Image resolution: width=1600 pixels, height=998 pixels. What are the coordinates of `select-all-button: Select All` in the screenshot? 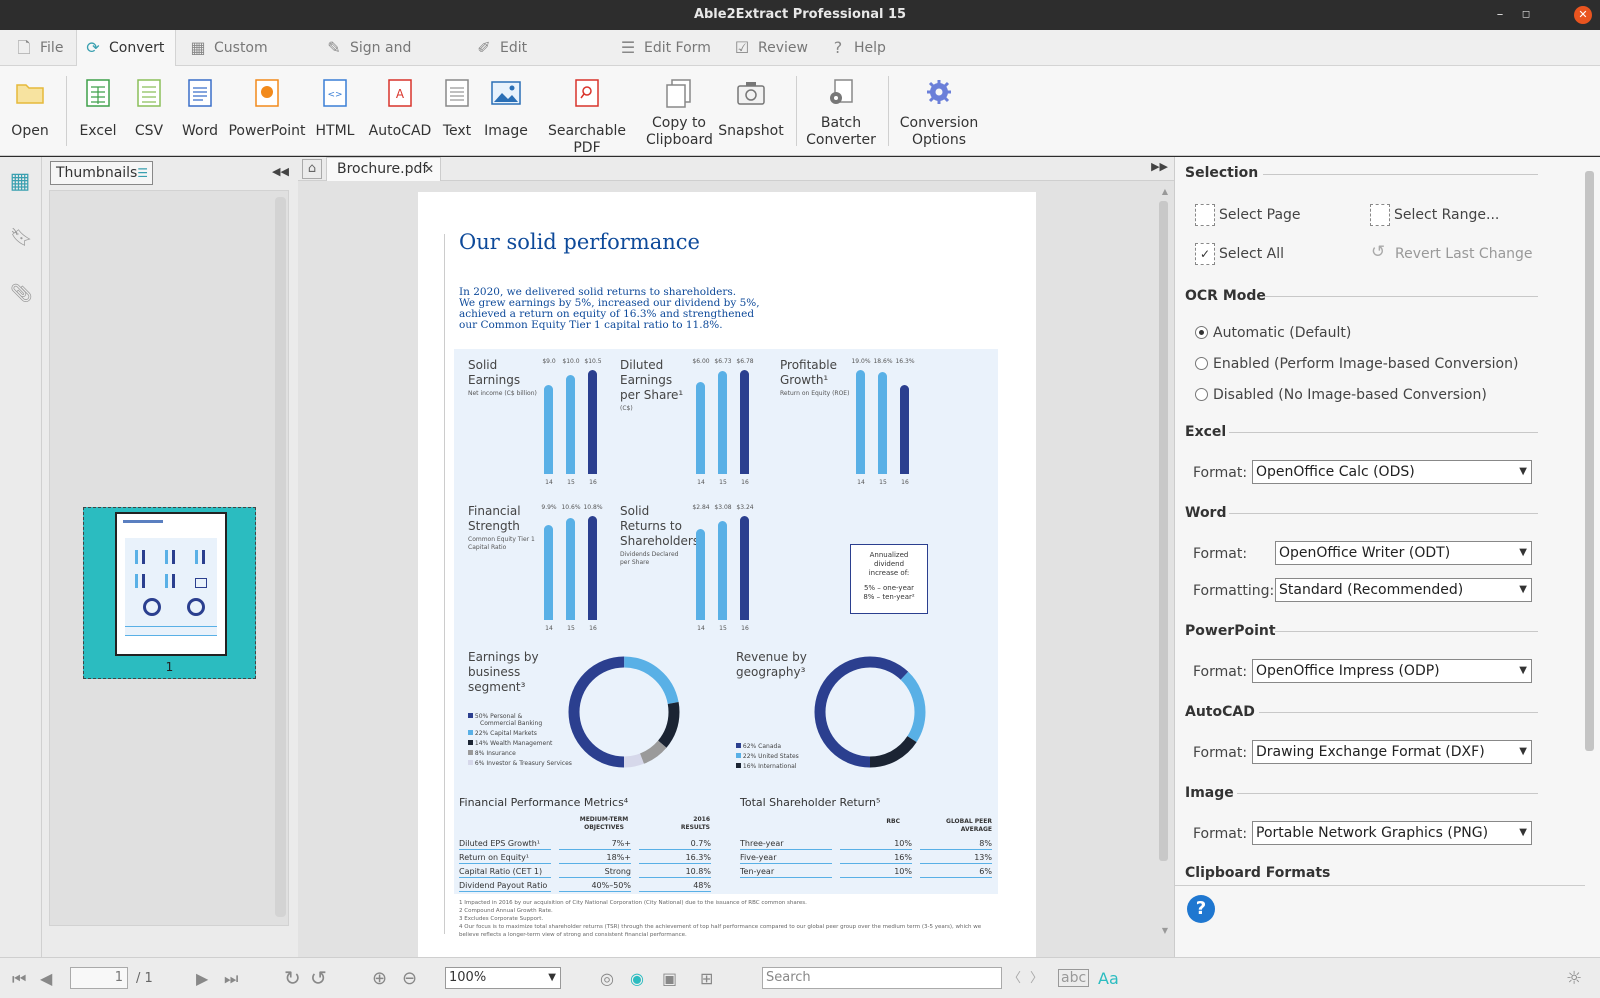 It's located at (1251, 254).